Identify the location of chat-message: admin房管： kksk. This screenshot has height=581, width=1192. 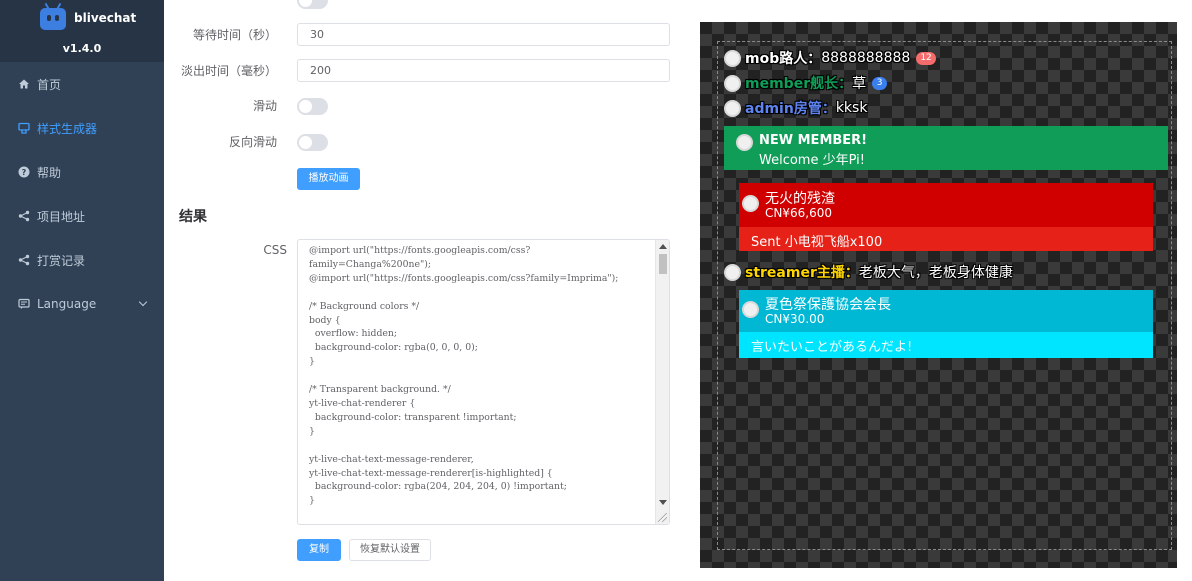
(795, 108).